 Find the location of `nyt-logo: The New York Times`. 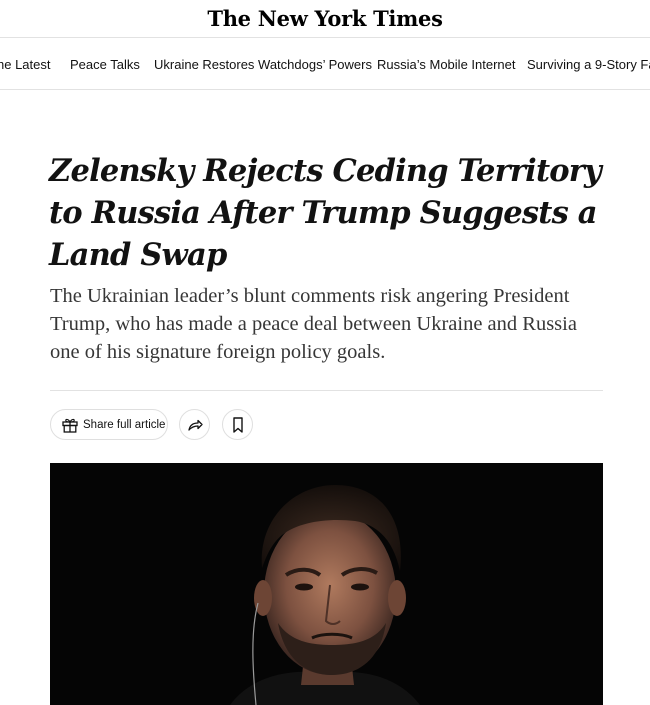

nyt-logo: The New York Times is located at coordinates (325, 18).